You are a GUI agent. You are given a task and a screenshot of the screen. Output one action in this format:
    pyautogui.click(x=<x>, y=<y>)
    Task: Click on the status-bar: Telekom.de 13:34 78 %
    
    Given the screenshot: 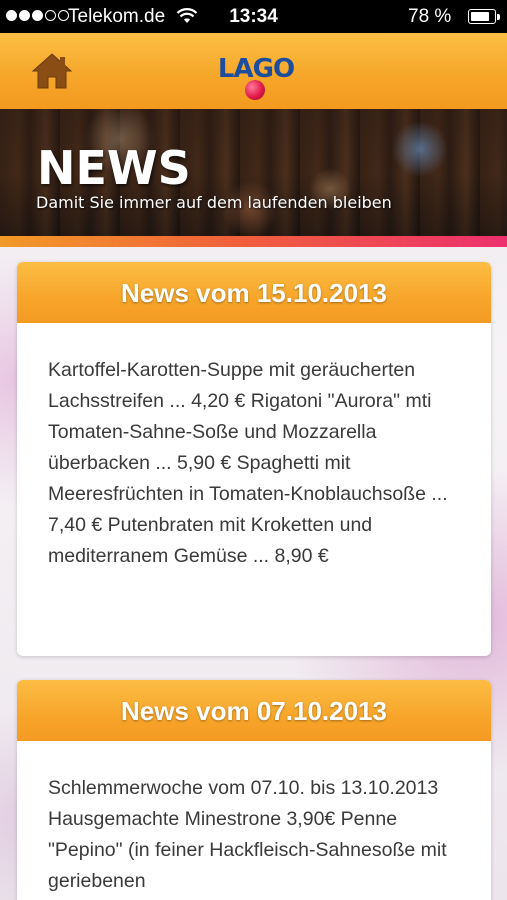 What is the action you would take?
    pyautogui.click(x=253, y=16)
    